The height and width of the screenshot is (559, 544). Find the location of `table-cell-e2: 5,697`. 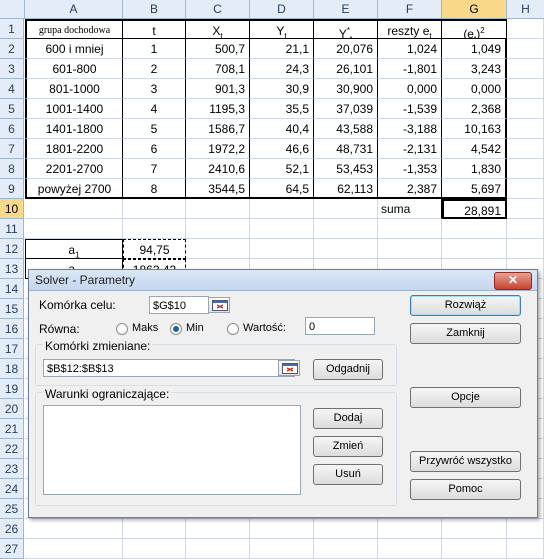

table-cell-e2: 5,697 is located at coordinates (474, 189).